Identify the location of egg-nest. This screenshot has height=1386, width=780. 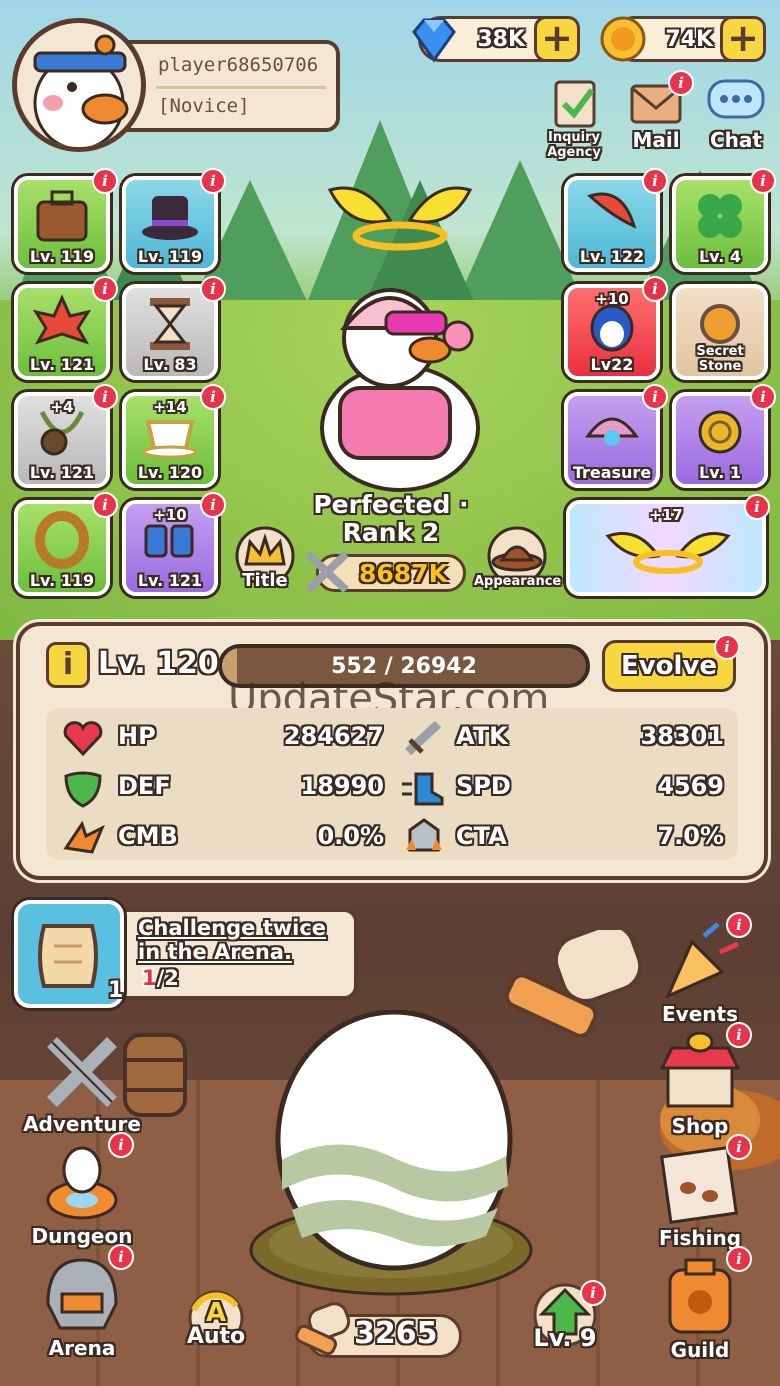
(391, 1160).